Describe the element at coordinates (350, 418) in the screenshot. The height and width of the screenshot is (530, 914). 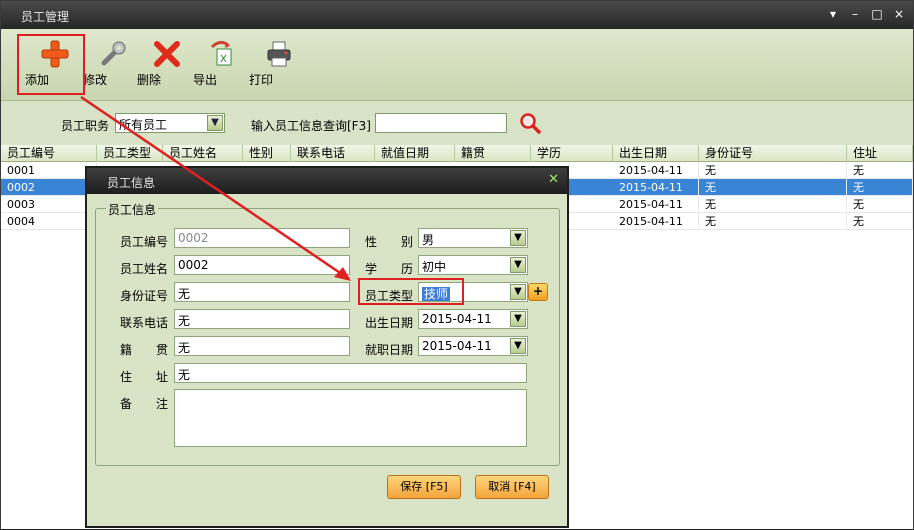
I see `note-textarea` at that location.